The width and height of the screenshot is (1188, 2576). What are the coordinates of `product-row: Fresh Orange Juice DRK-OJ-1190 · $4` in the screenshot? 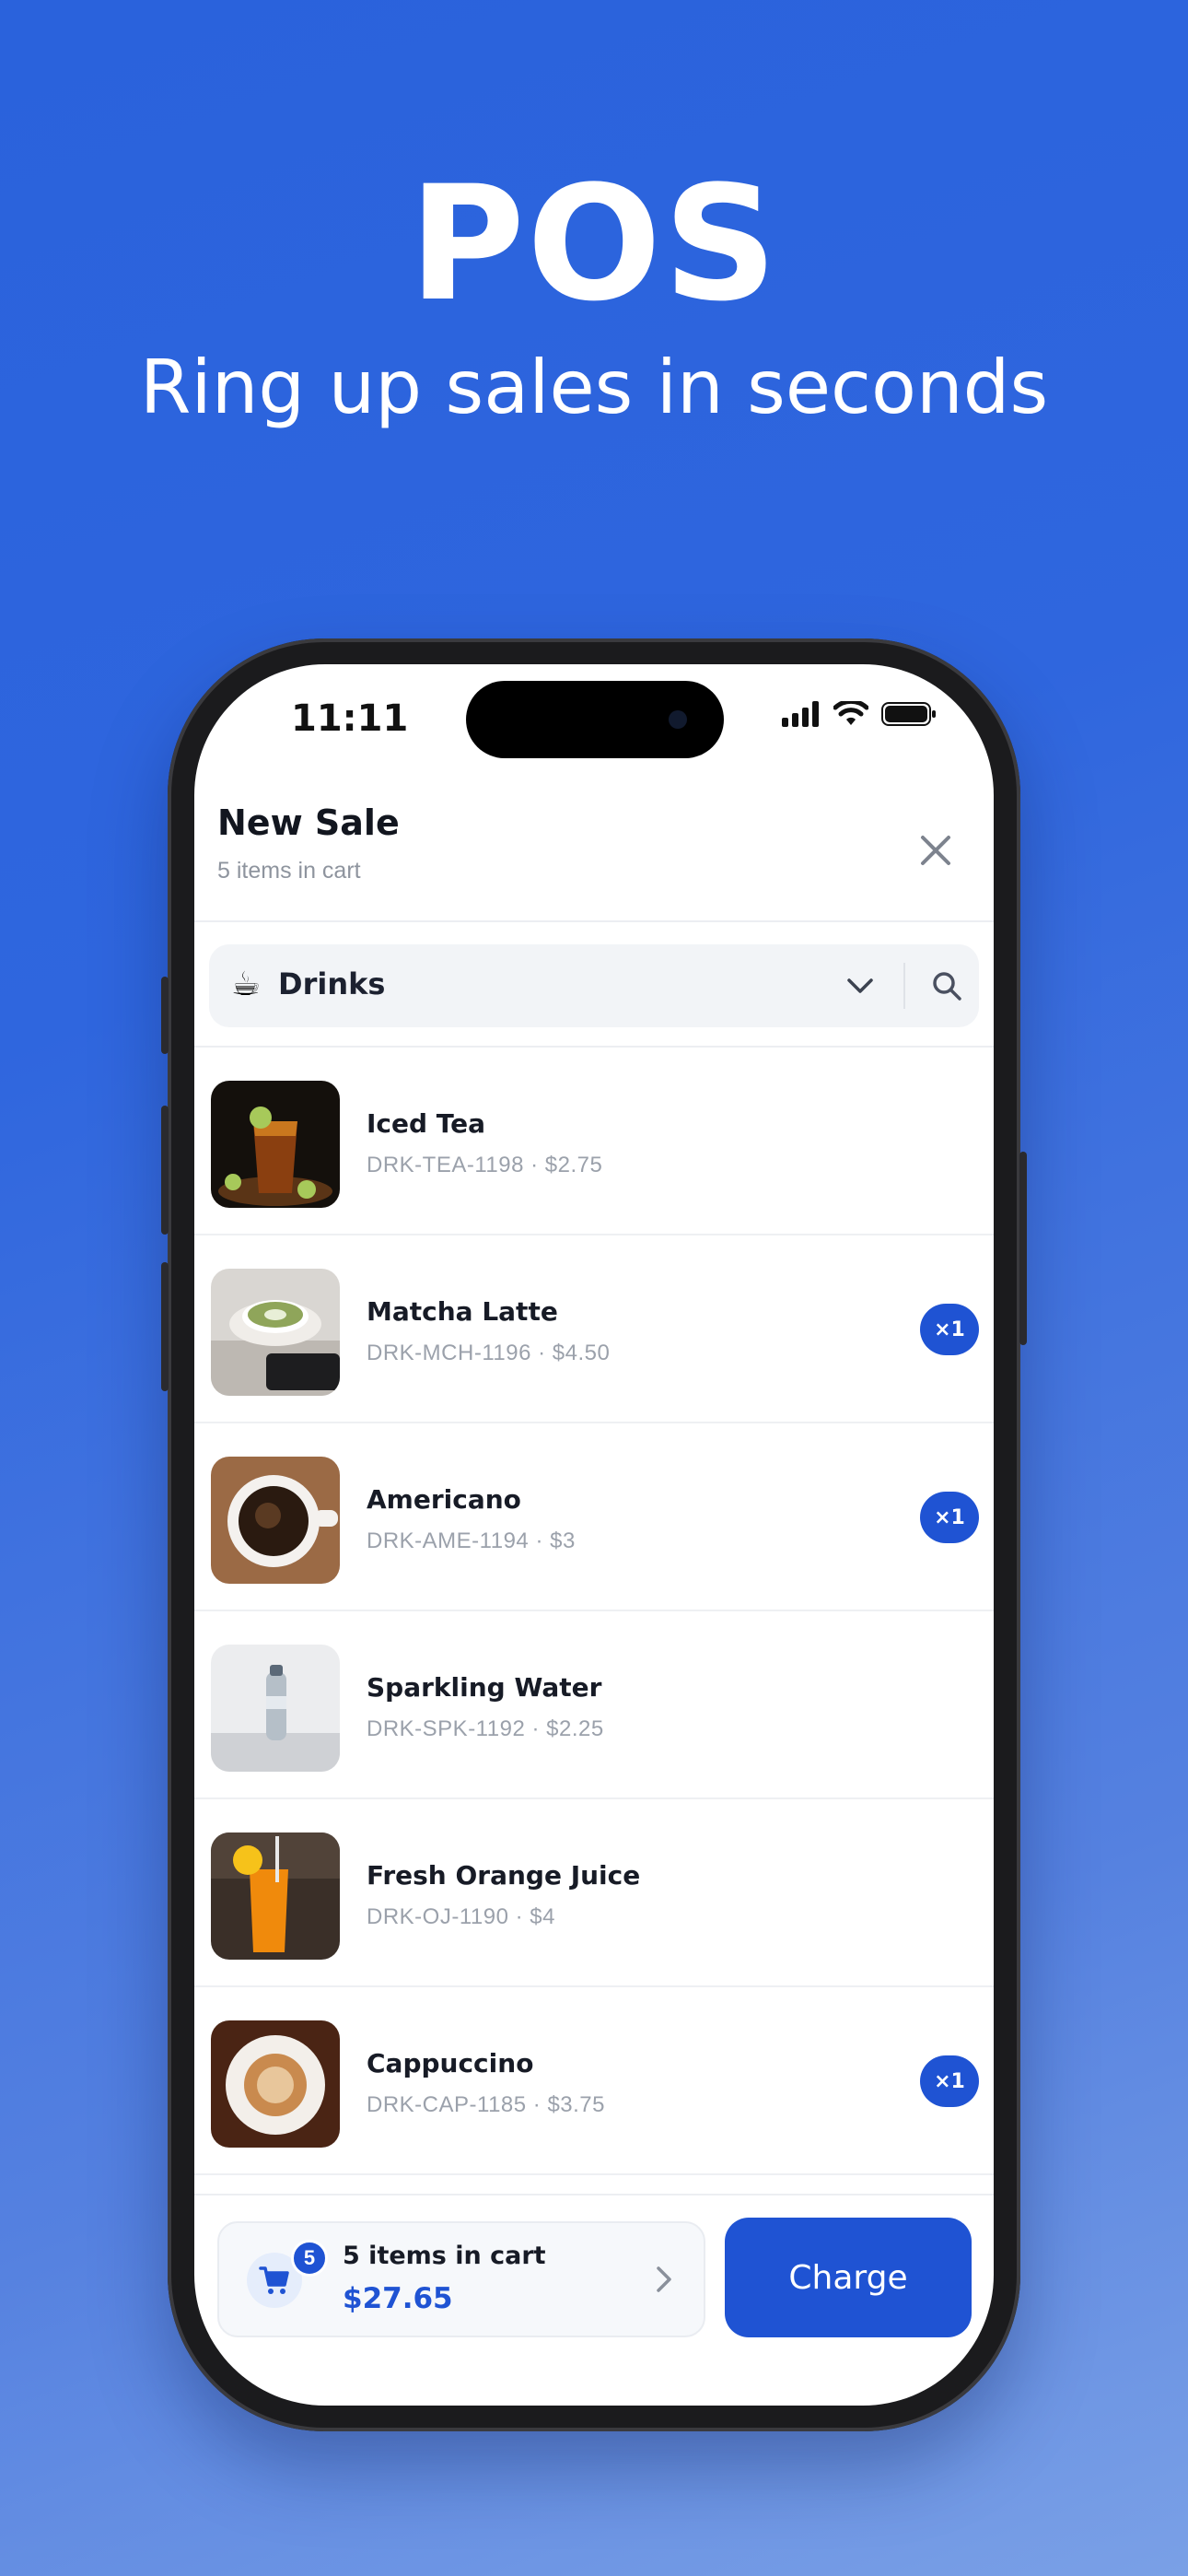 It's located at (594, 1893).